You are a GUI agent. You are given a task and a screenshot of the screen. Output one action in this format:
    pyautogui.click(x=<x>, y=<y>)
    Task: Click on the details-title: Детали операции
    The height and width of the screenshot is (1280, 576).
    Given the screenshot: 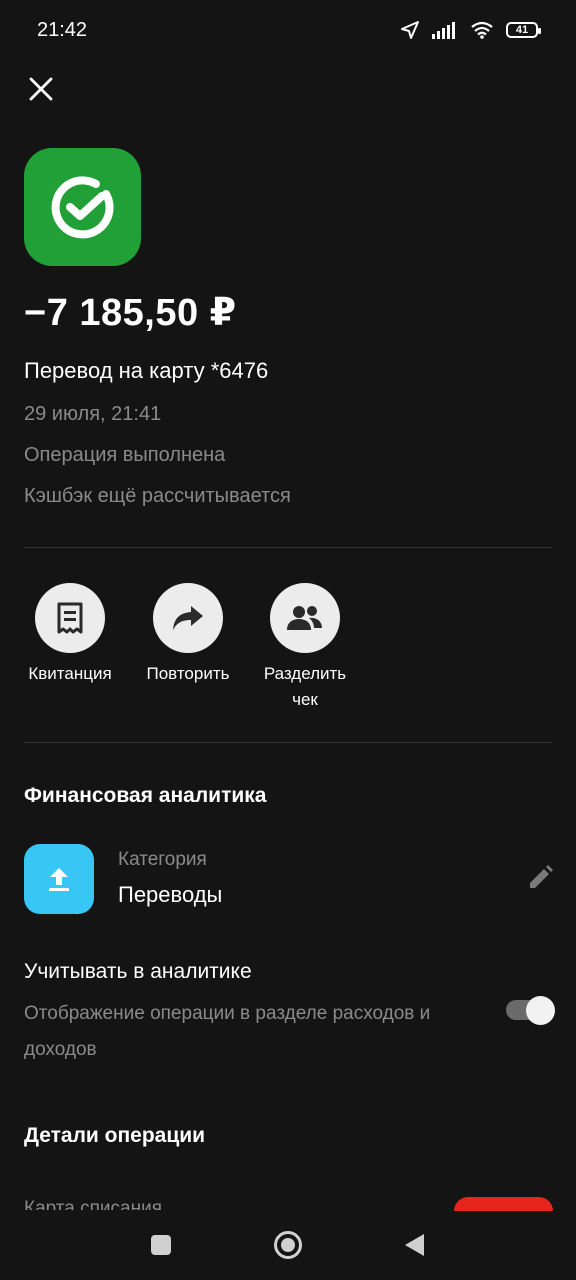 What is the action you would take?
    pyautogui.click(x=115, y=1135)
    